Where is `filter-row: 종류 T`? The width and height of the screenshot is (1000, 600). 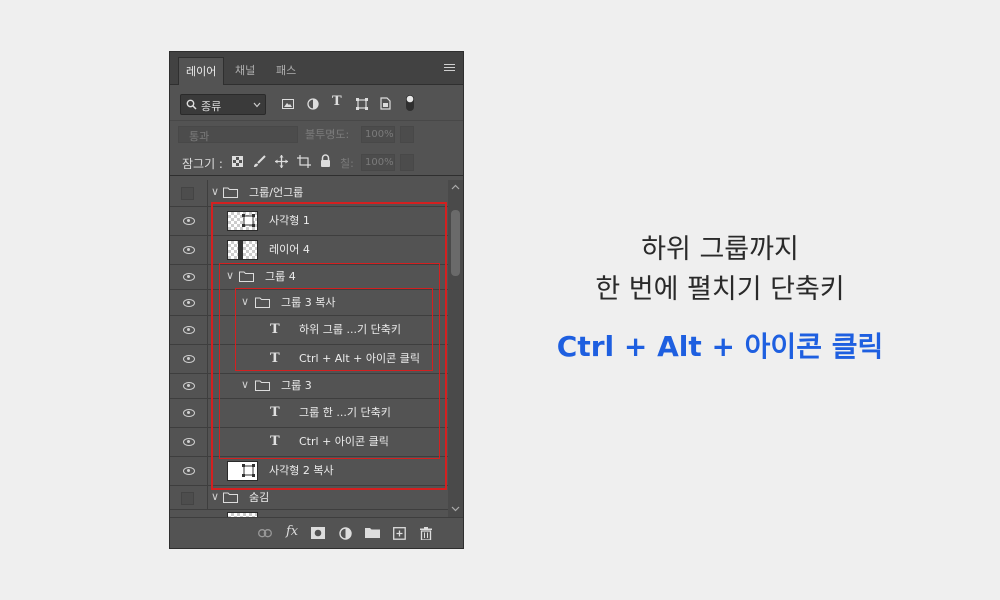 filter-row: 종류 T is located at coordinates (316, 100).